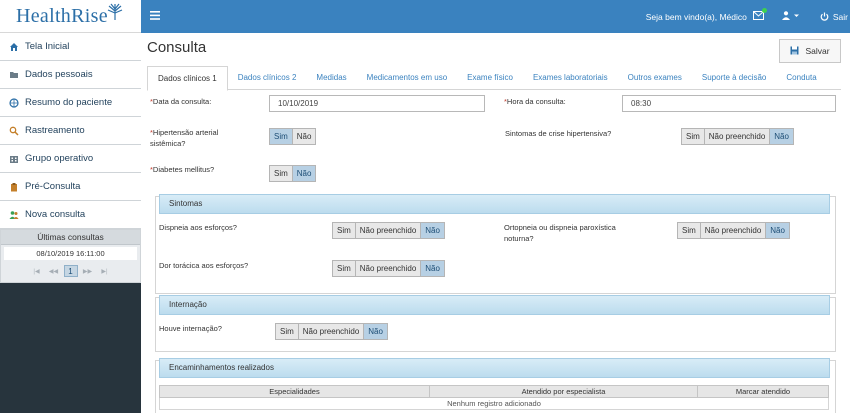 This screenshot has width=850, height=413. I want to click on sintomas-crise-nao-preenchido-button: Não preenchido, so click(737, 136).